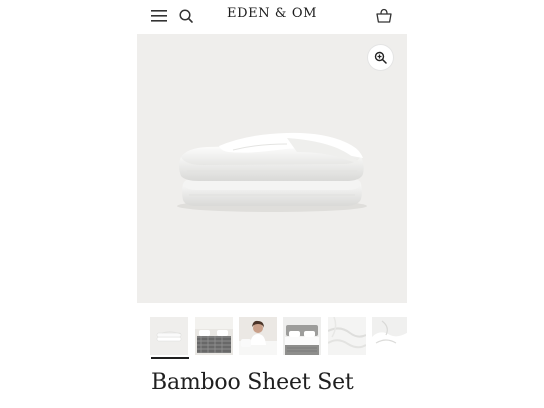 The height and width of the screenshot is (408, 544). Describe the element at coordinates (302, 336) in the screenshot. I see `thumbnail-bed-grey-headboard` at that location.